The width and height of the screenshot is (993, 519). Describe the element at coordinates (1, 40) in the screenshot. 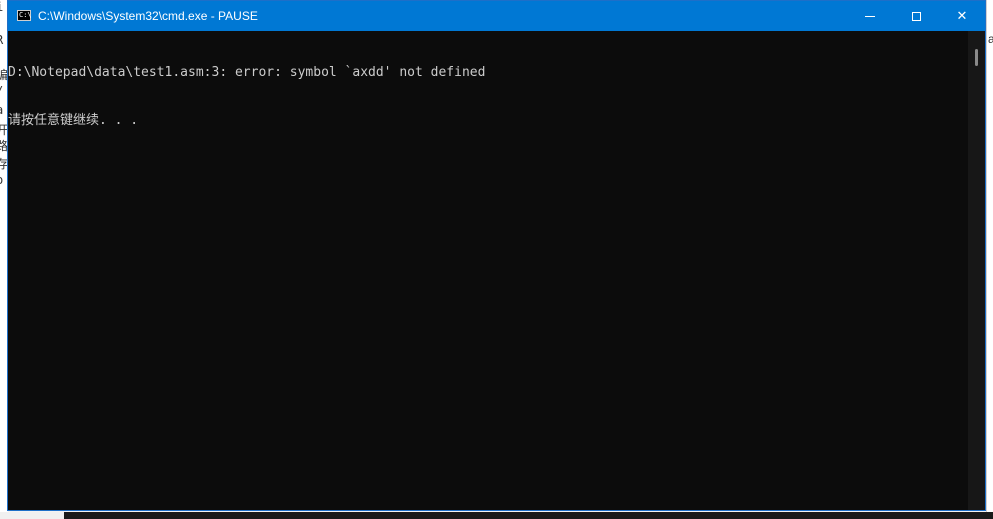

I see `background-text-fragment: R` at that location.